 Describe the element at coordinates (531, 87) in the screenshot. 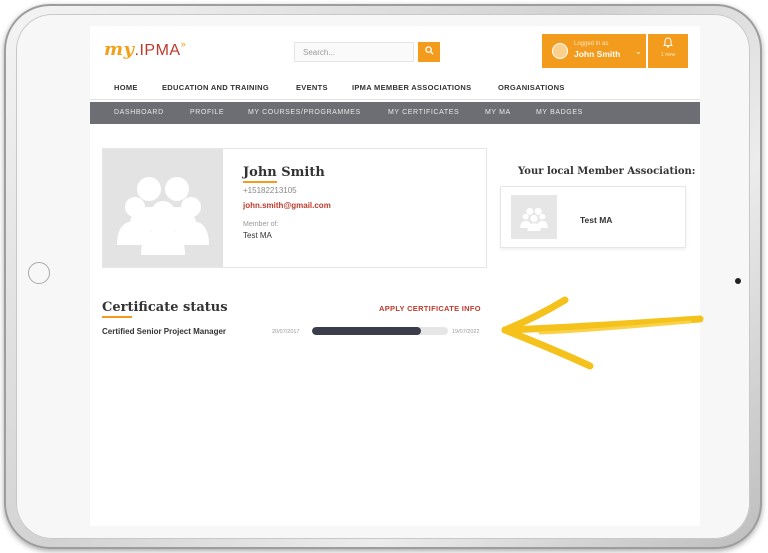

I see `nav-item-organisations: ORGANISATIONS` at that location.